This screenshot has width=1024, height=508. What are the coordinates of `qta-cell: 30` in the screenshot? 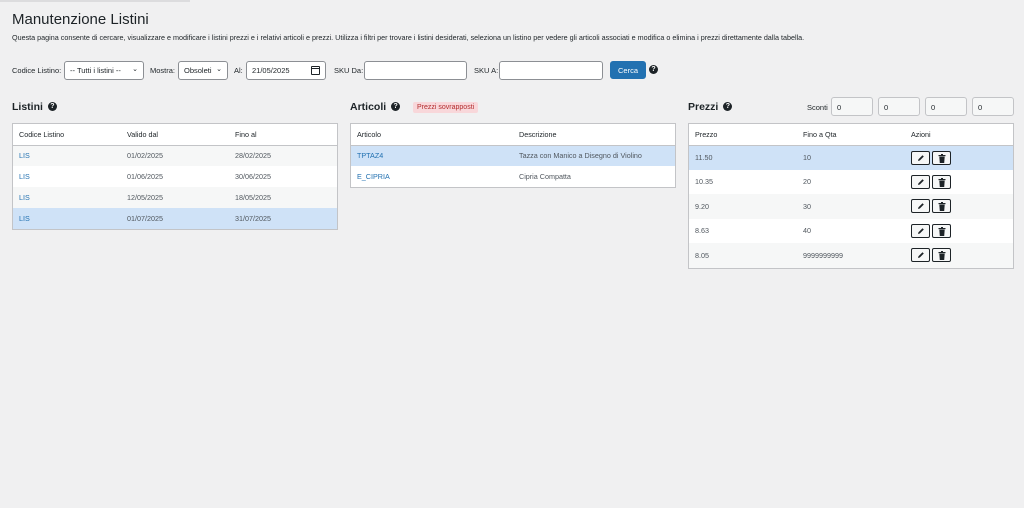 It's located at (851, 206).